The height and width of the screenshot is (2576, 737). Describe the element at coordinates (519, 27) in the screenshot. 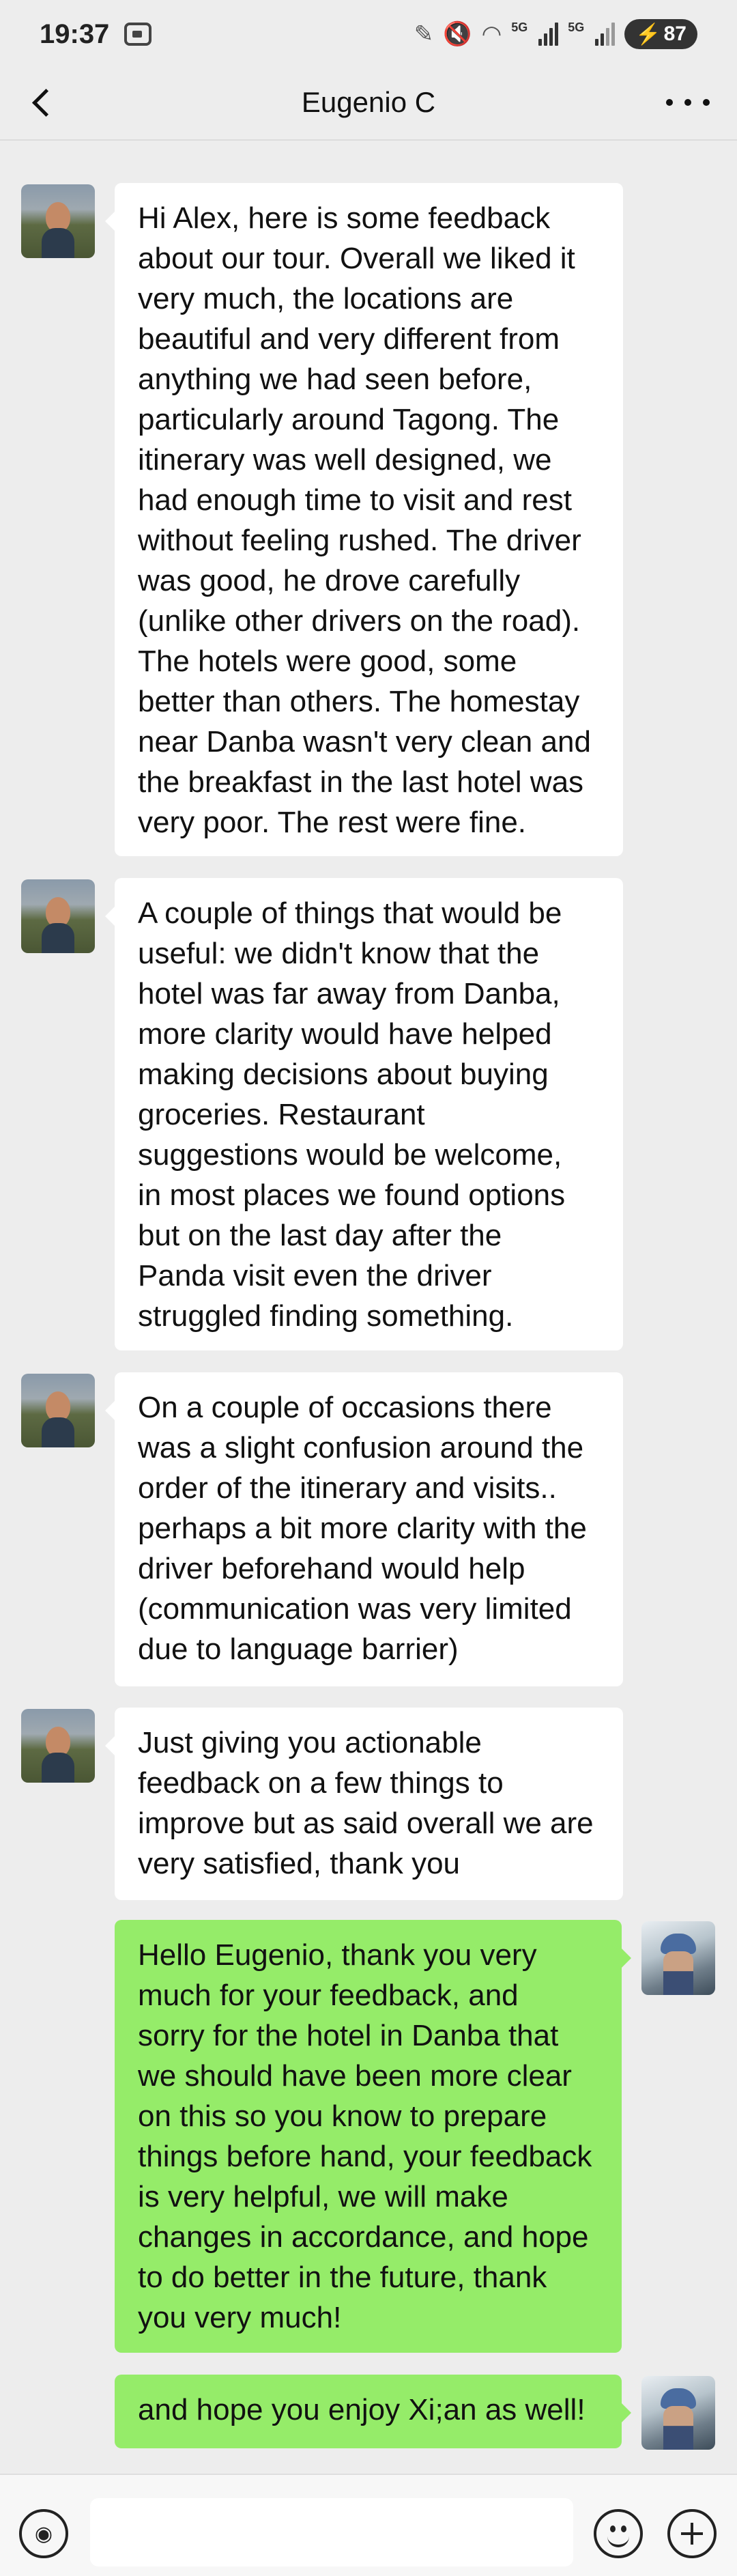

I see `signal-1-label: 5G` at that location.